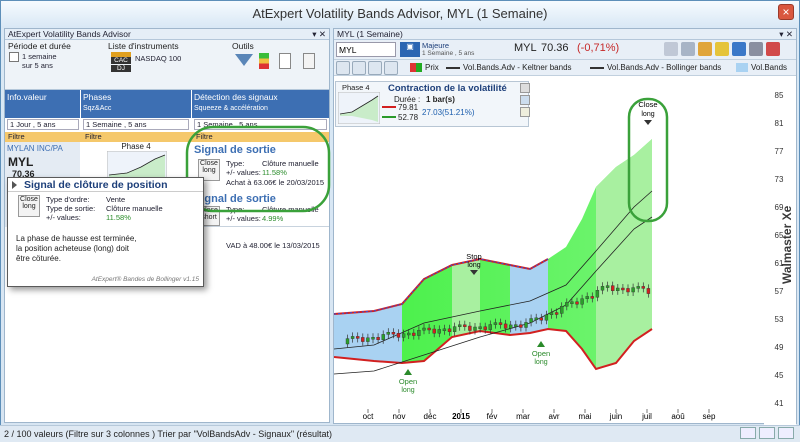  What do you see at coordinates (136, 146) in the screenshot?
I see `phase-label: Phase 4` at bounding box center [136, 146].